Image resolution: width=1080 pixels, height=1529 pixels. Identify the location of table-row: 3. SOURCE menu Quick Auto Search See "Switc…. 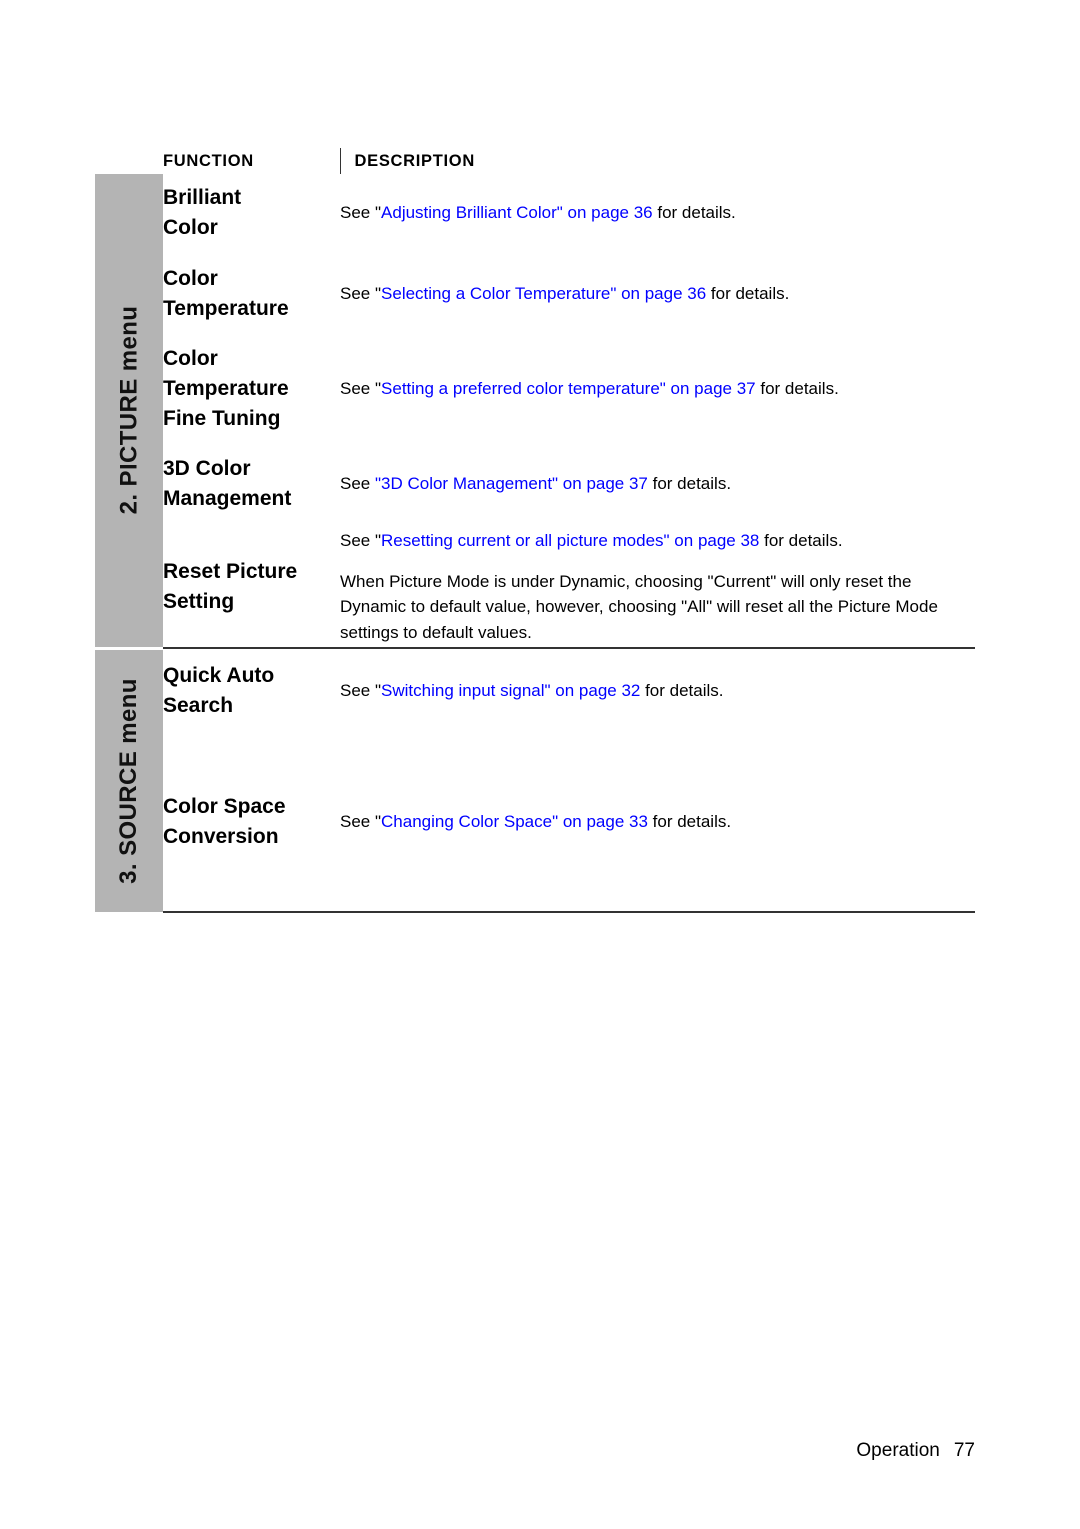
(535, 779).